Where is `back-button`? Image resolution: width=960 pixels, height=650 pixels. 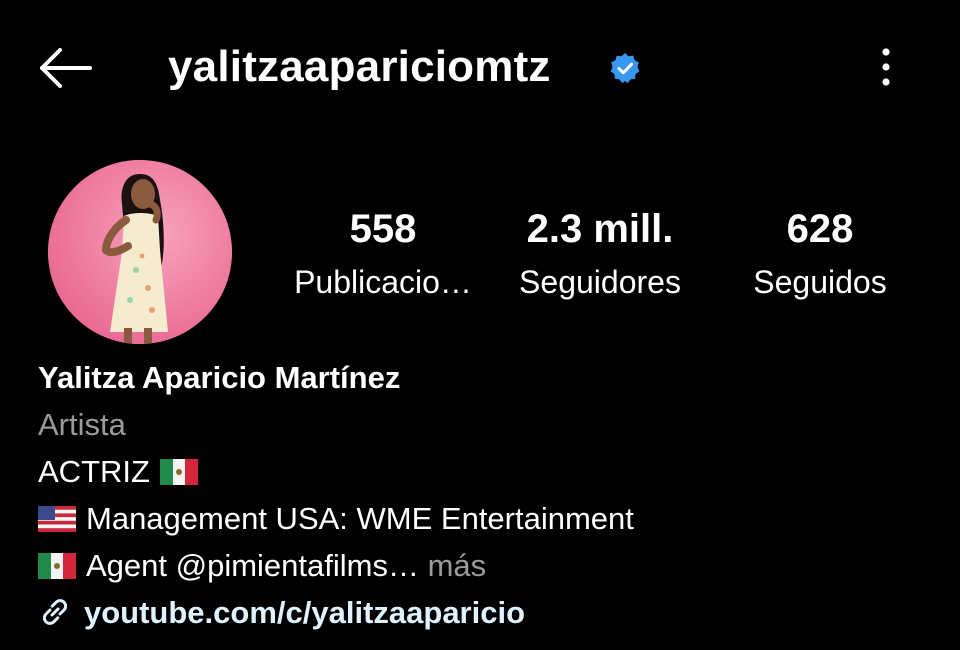 back-button is located at coordinates (66, 69).